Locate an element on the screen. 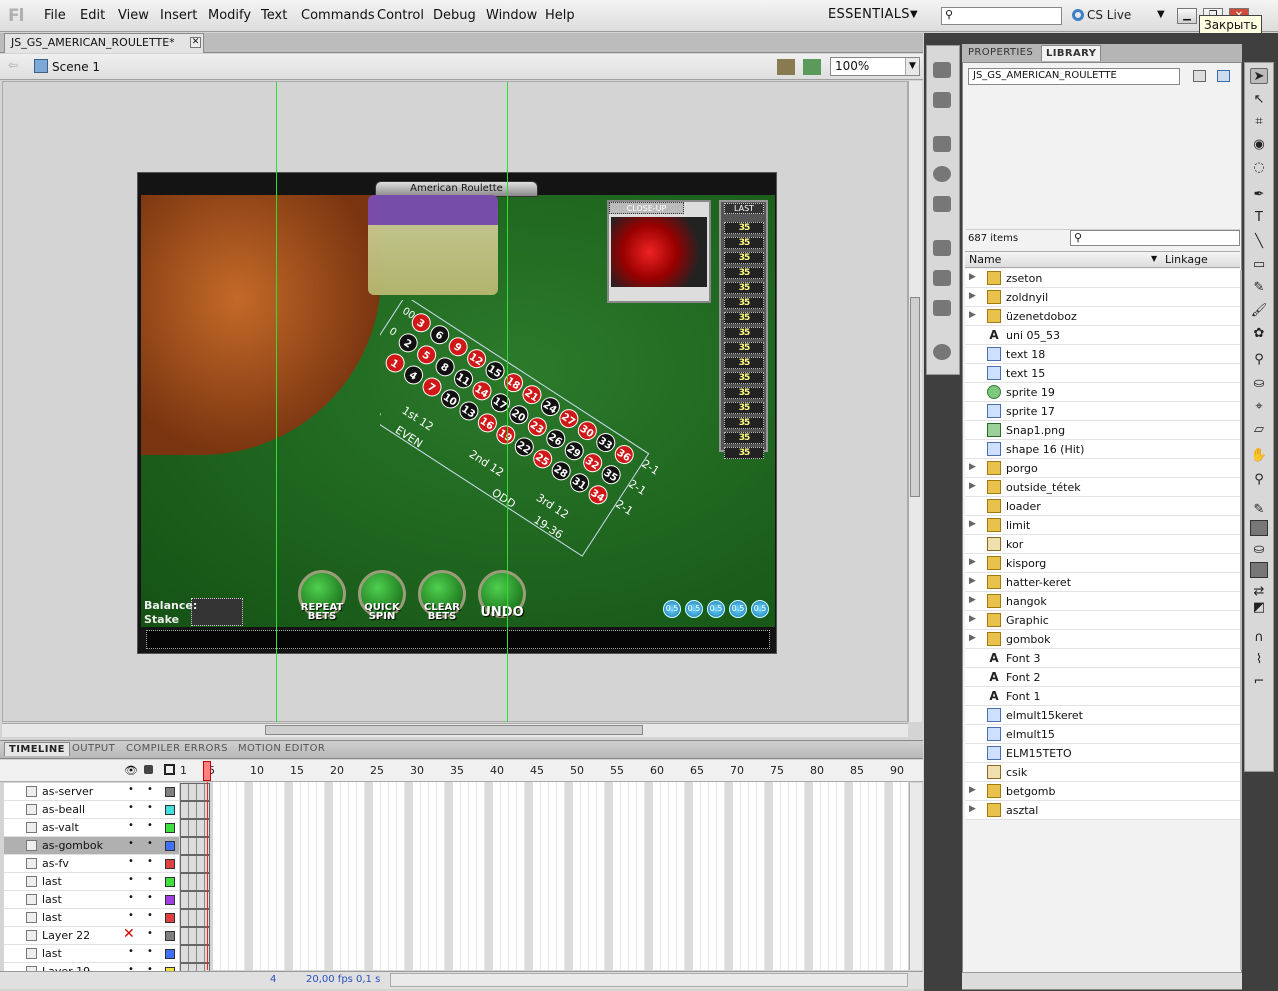 The height and width of the screenshot is (991, 1278). scene-breadcrumb: Scene 1 is located at coordinates (76, 67).